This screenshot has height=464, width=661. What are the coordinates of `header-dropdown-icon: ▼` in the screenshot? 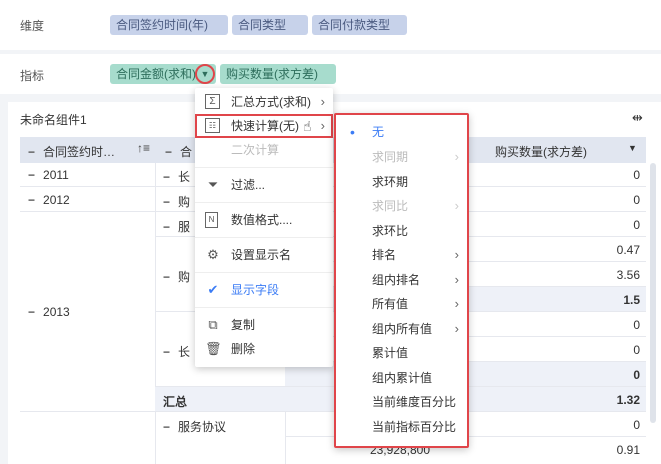 It's located at (632, 148).